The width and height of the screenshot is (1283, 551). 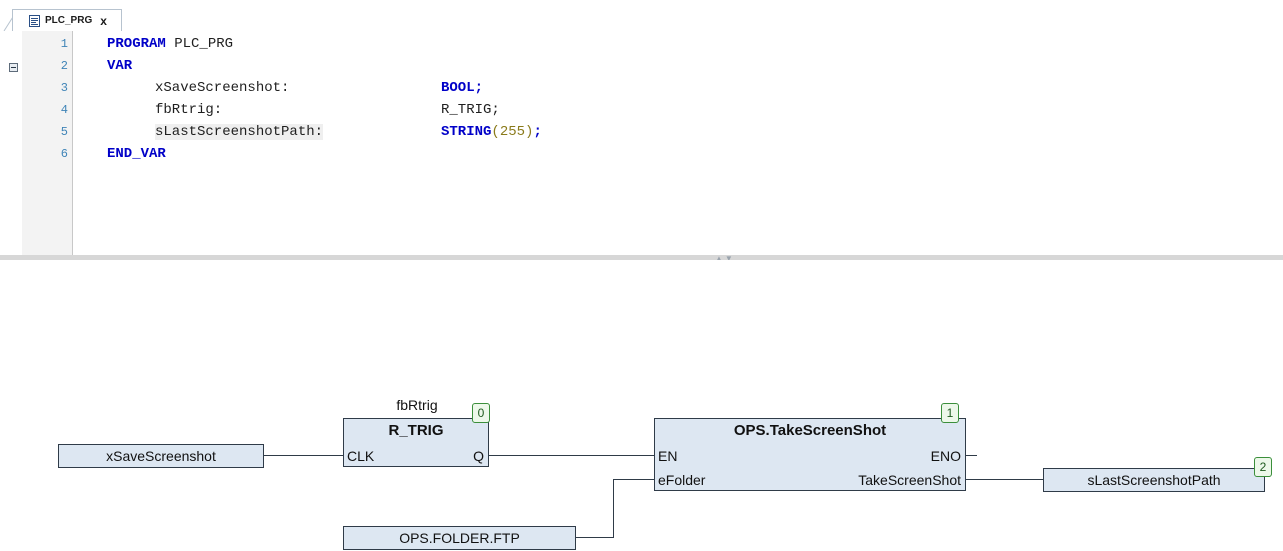 I want to click on output-variable-label: sLastScreenshotPath, so click(x=1154, y=480).